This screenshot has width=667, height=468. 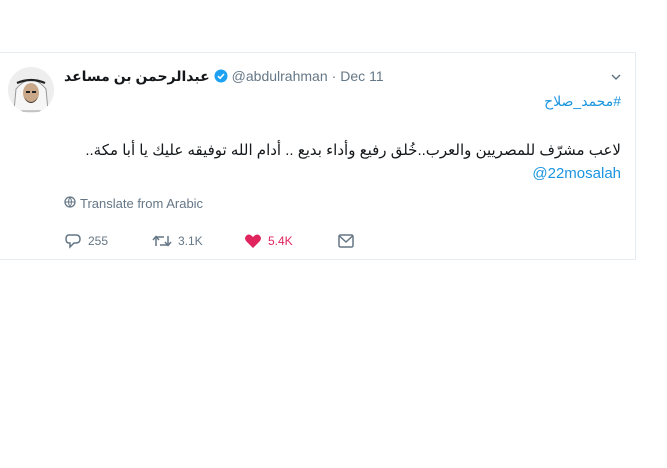 I want to click on translate-link: Translate from Arabic, so click(x=133, y=203).